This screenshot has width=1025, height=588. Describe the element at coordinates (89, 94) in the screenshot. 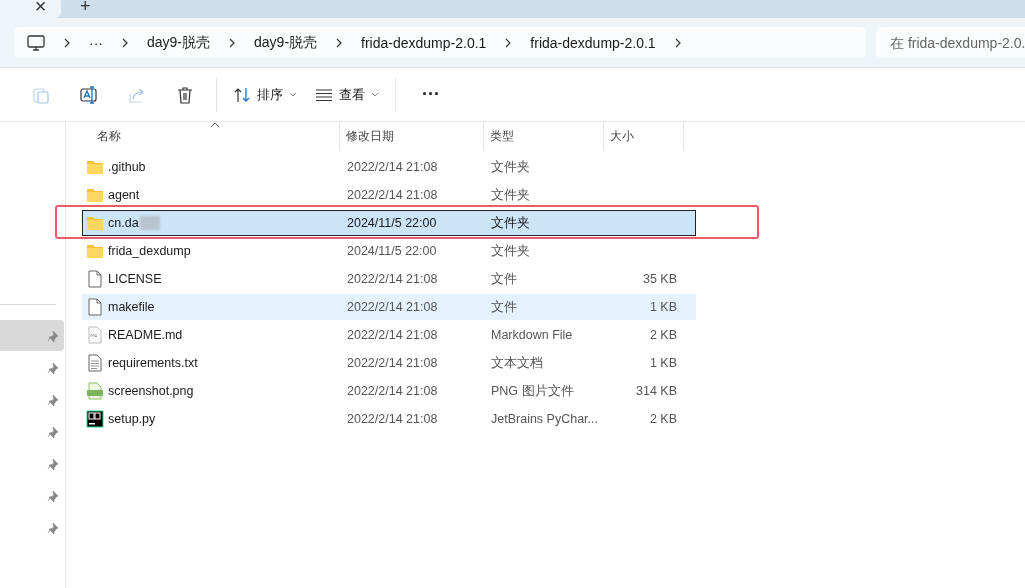

I see `rename-icon` at that location.